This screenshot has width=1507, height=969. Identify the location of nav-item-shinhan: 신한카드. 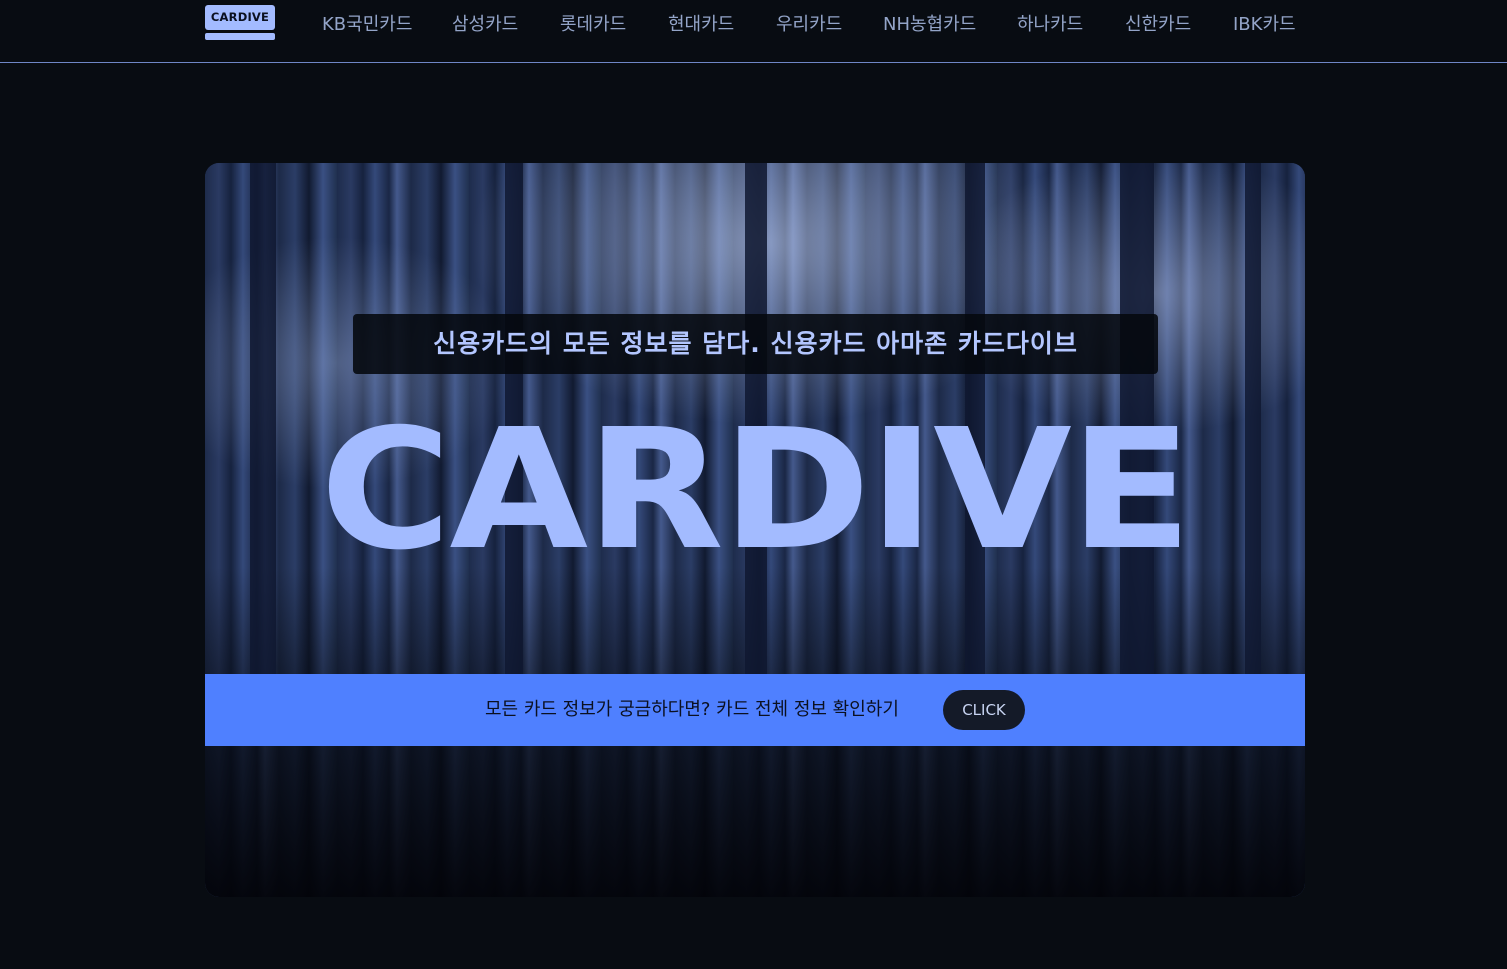
(1158, 25).